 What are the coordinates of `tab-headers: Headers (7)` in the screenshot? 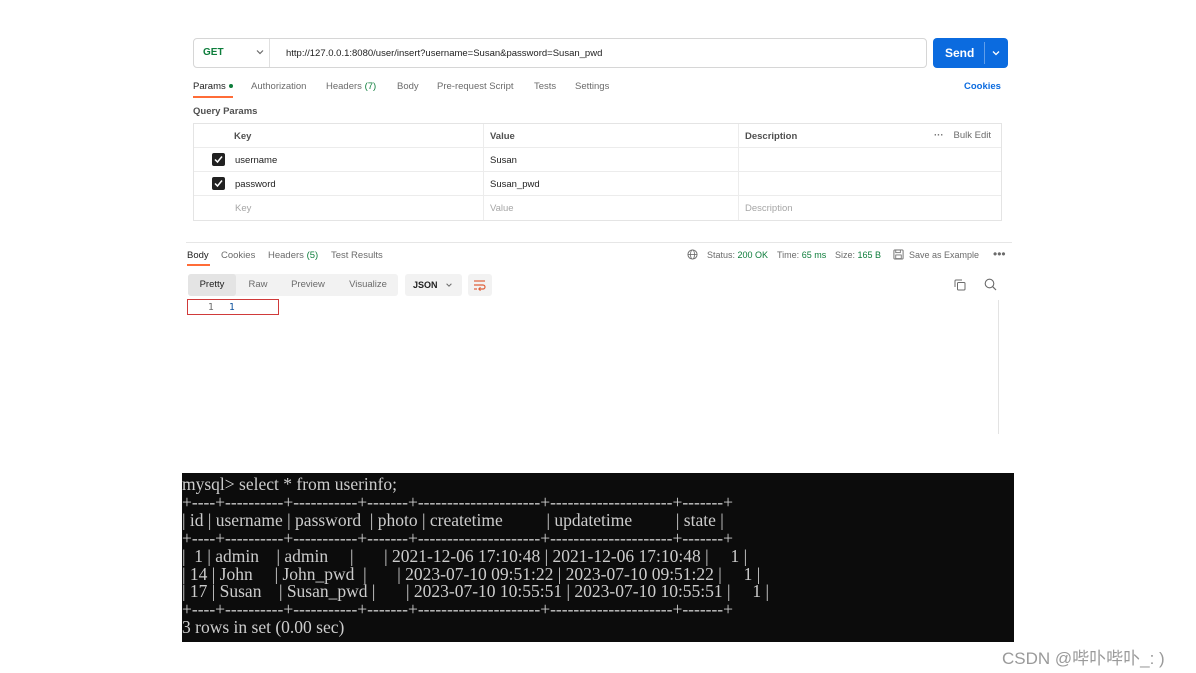 It's located at (351, 86).